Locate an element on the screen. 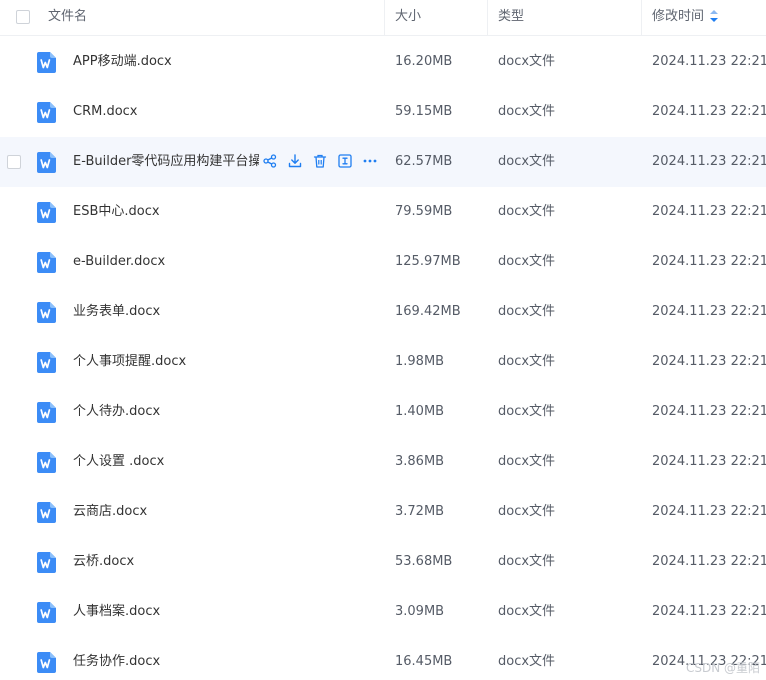  table-row: 个人设置 .docx 3.86MB docx文件 2024.11.23 22:21 is located at coordinates (383, 462).